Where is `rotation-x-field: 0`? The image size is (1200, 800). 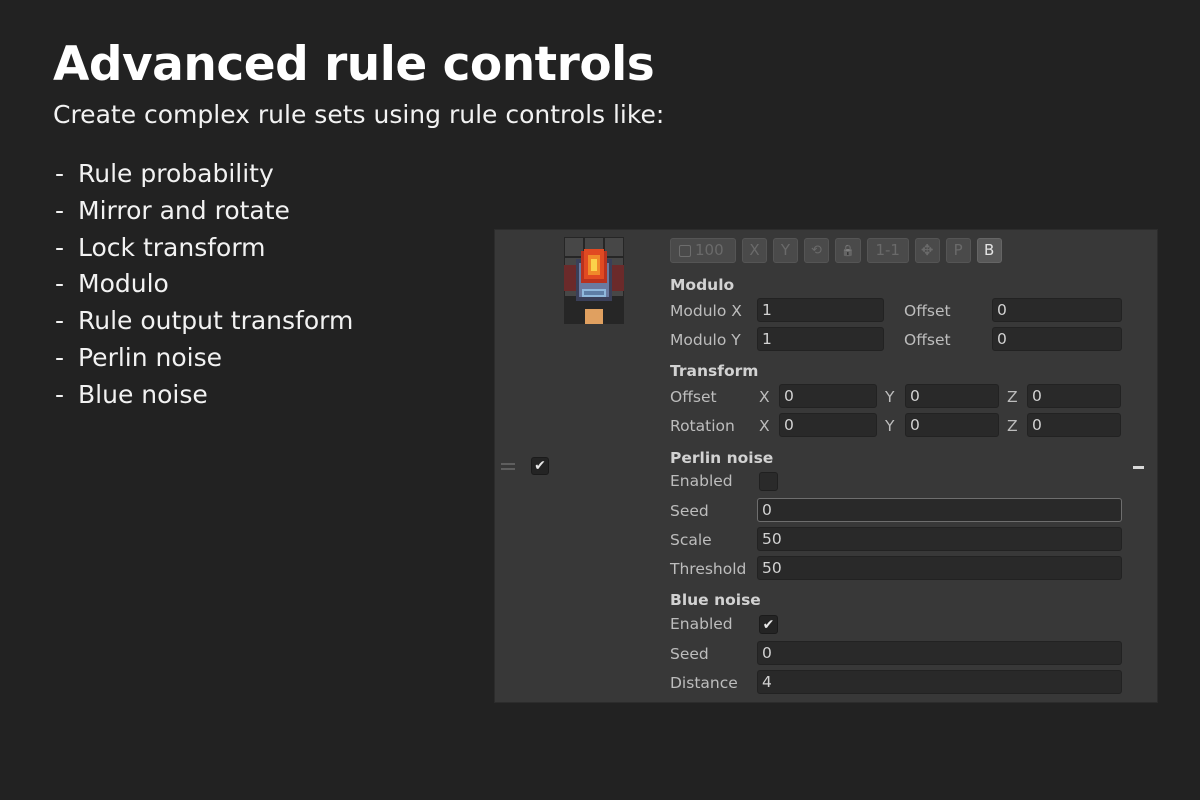
rotation-x-field: 0 is located at coordinates (828, 425).